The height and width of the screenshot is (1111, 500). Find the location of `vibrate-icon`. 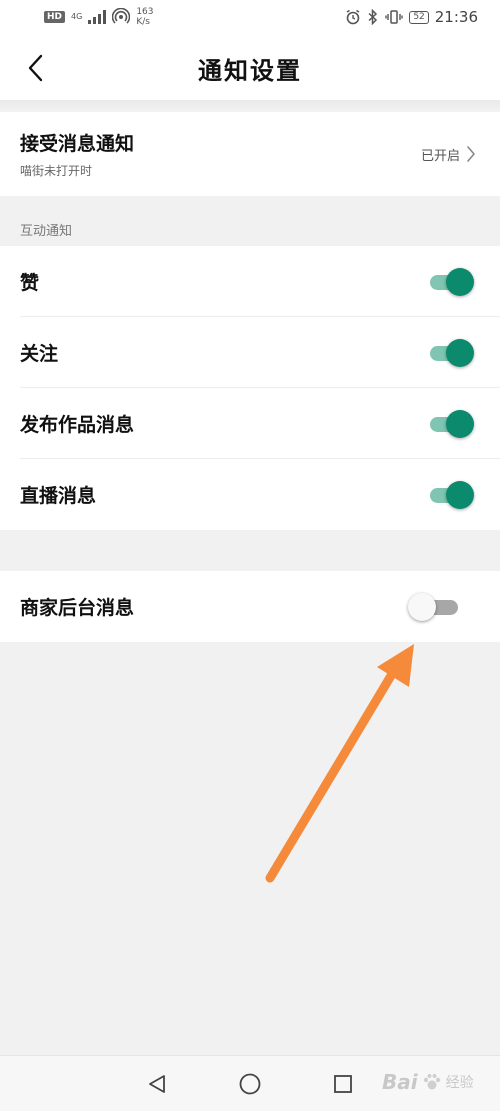

vibrate-icon is located at coordinates (394, 17).